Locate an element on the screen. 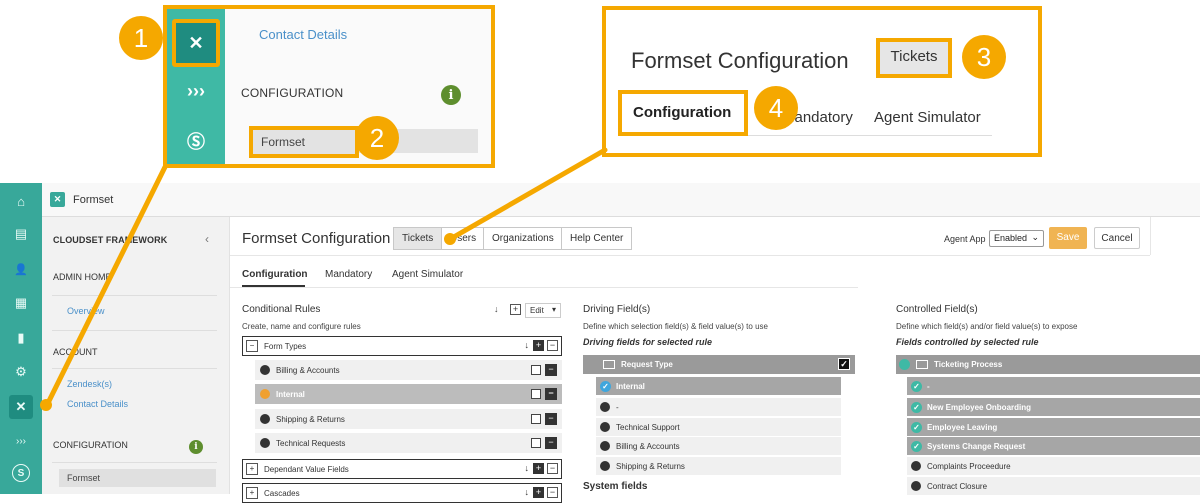 The width and height of the screenshot is (1200, 503). cancel-button: Cancel is located at coordinates (1117, 238).